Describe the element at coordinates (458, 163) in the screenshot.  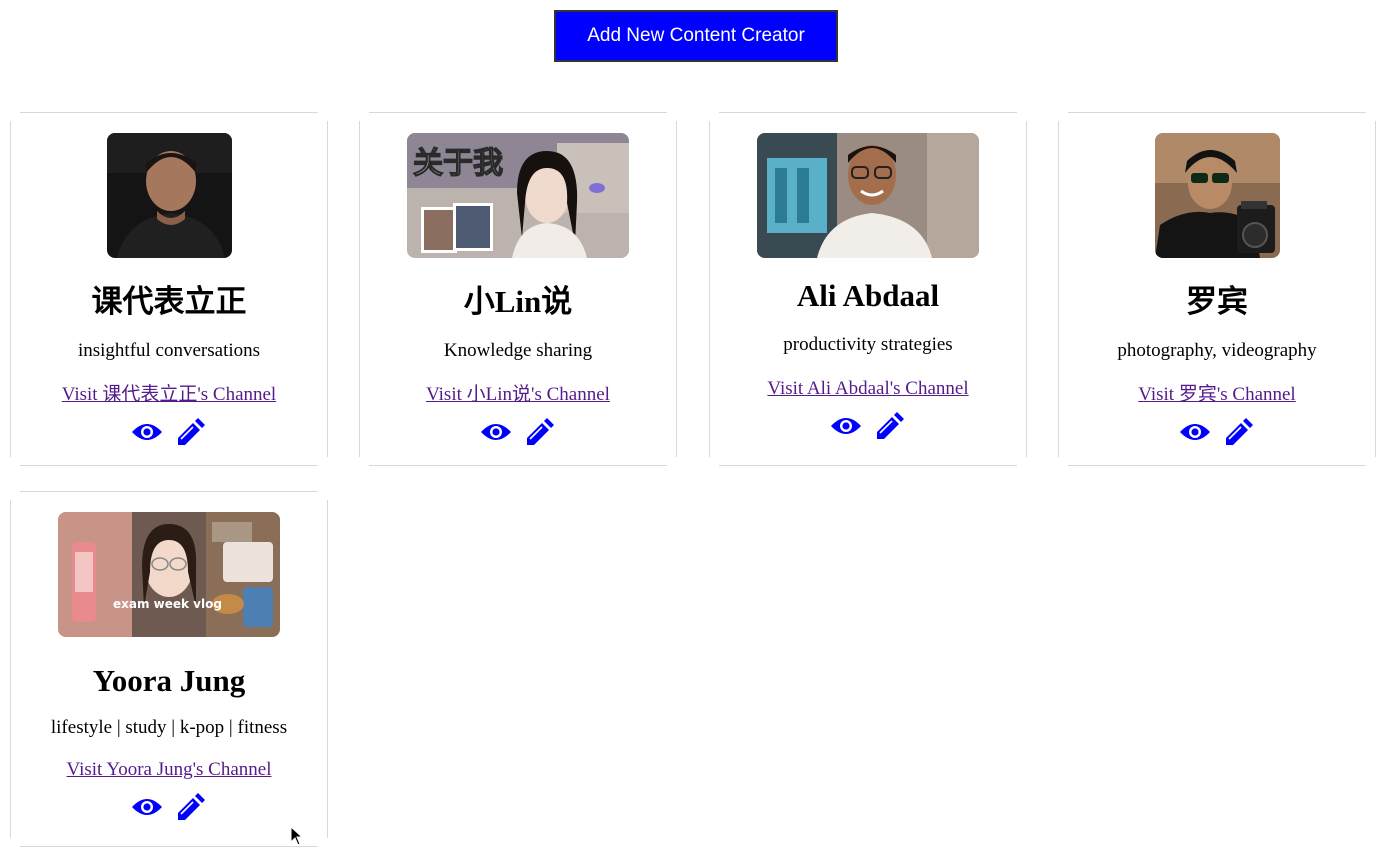
I see `thumbnail-text: 关于我` at that location.